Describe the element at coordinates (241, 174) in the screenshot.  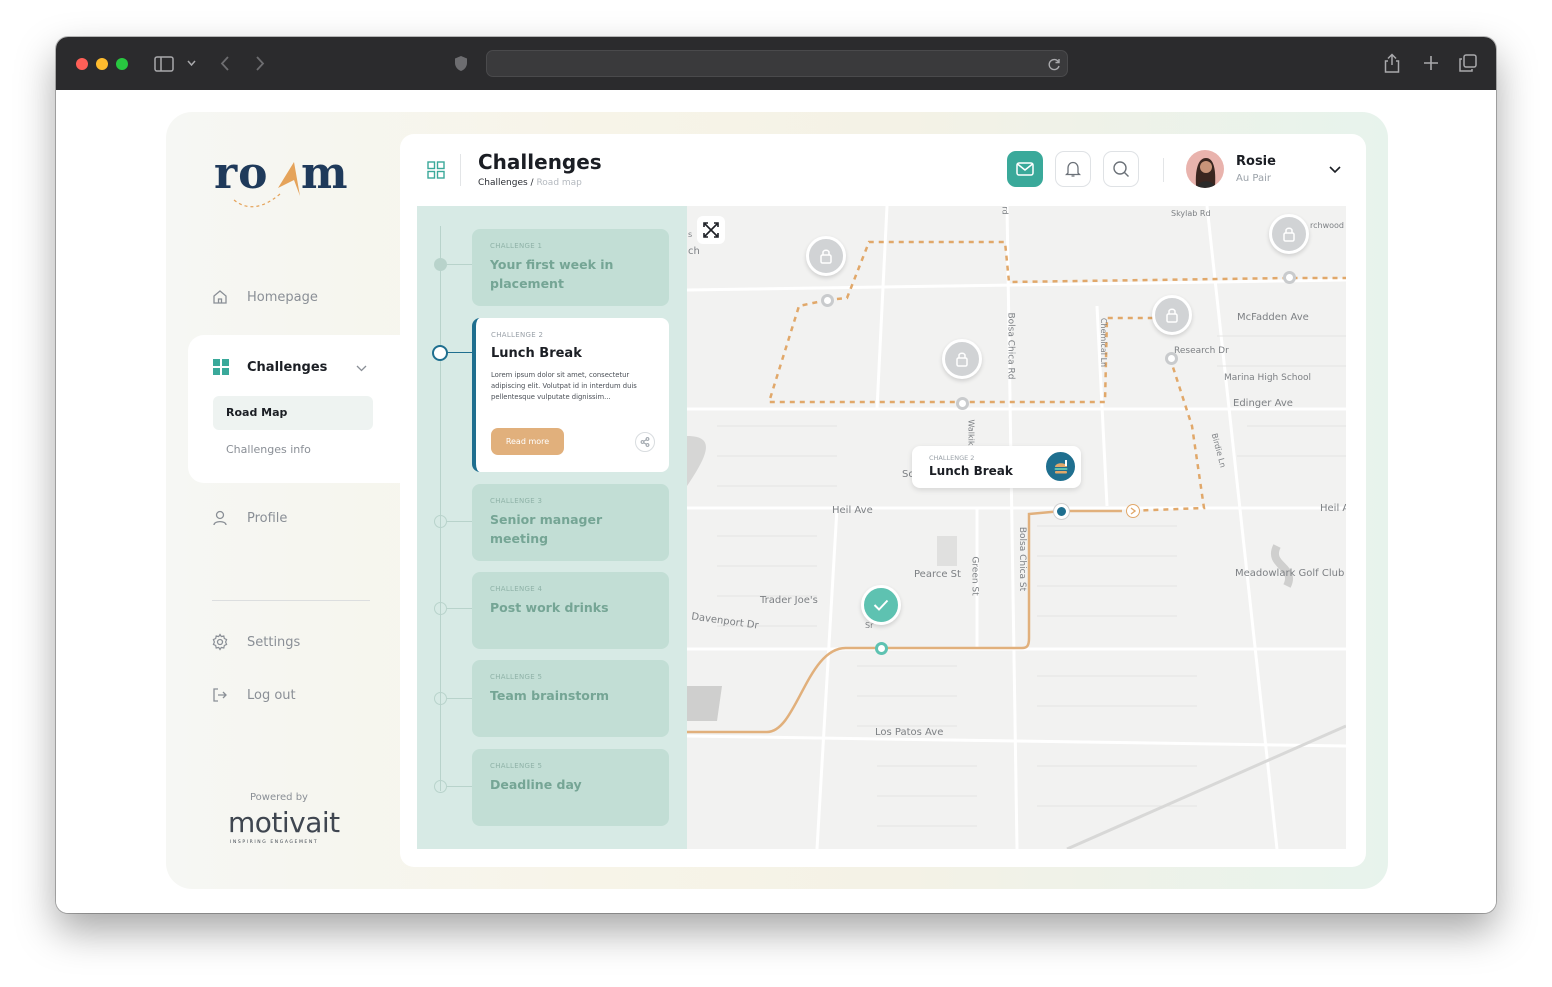
I see `svg-text: ro` at that location.